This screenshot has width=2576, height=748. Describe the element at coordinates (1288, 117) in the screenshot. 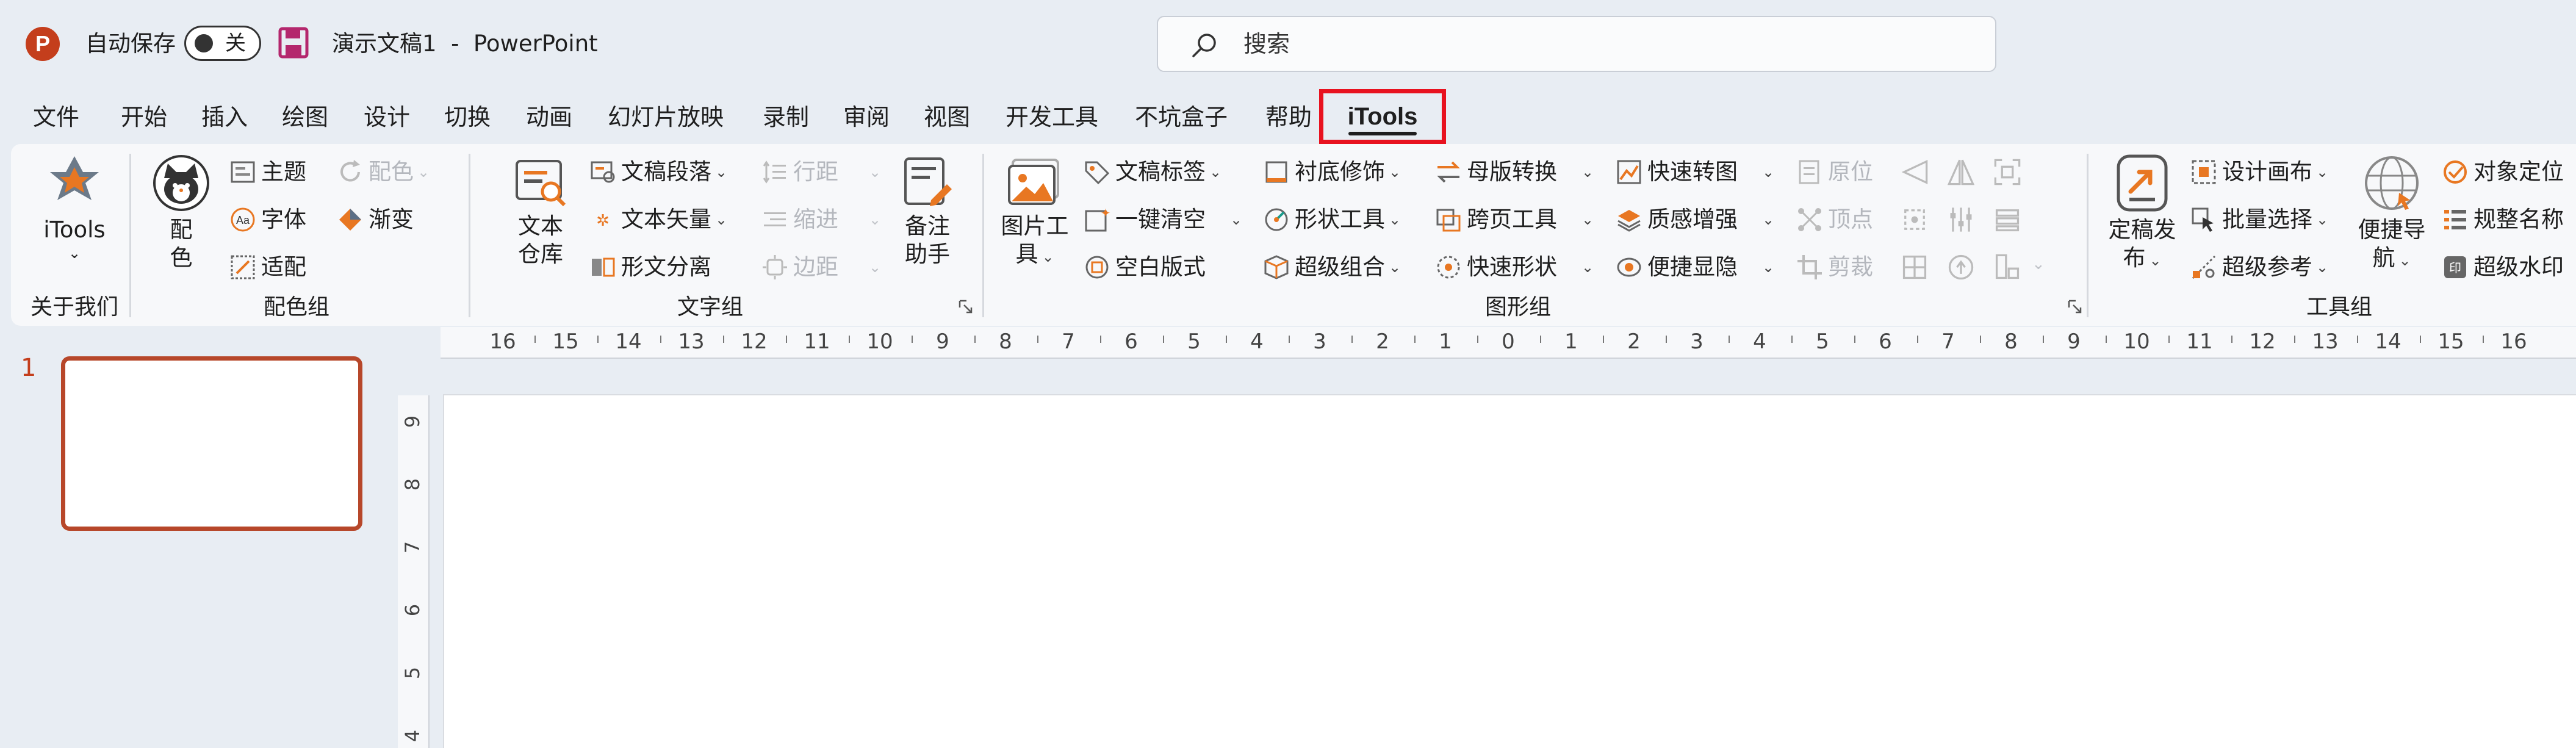

I see `tab-help: 帮助` at that location.